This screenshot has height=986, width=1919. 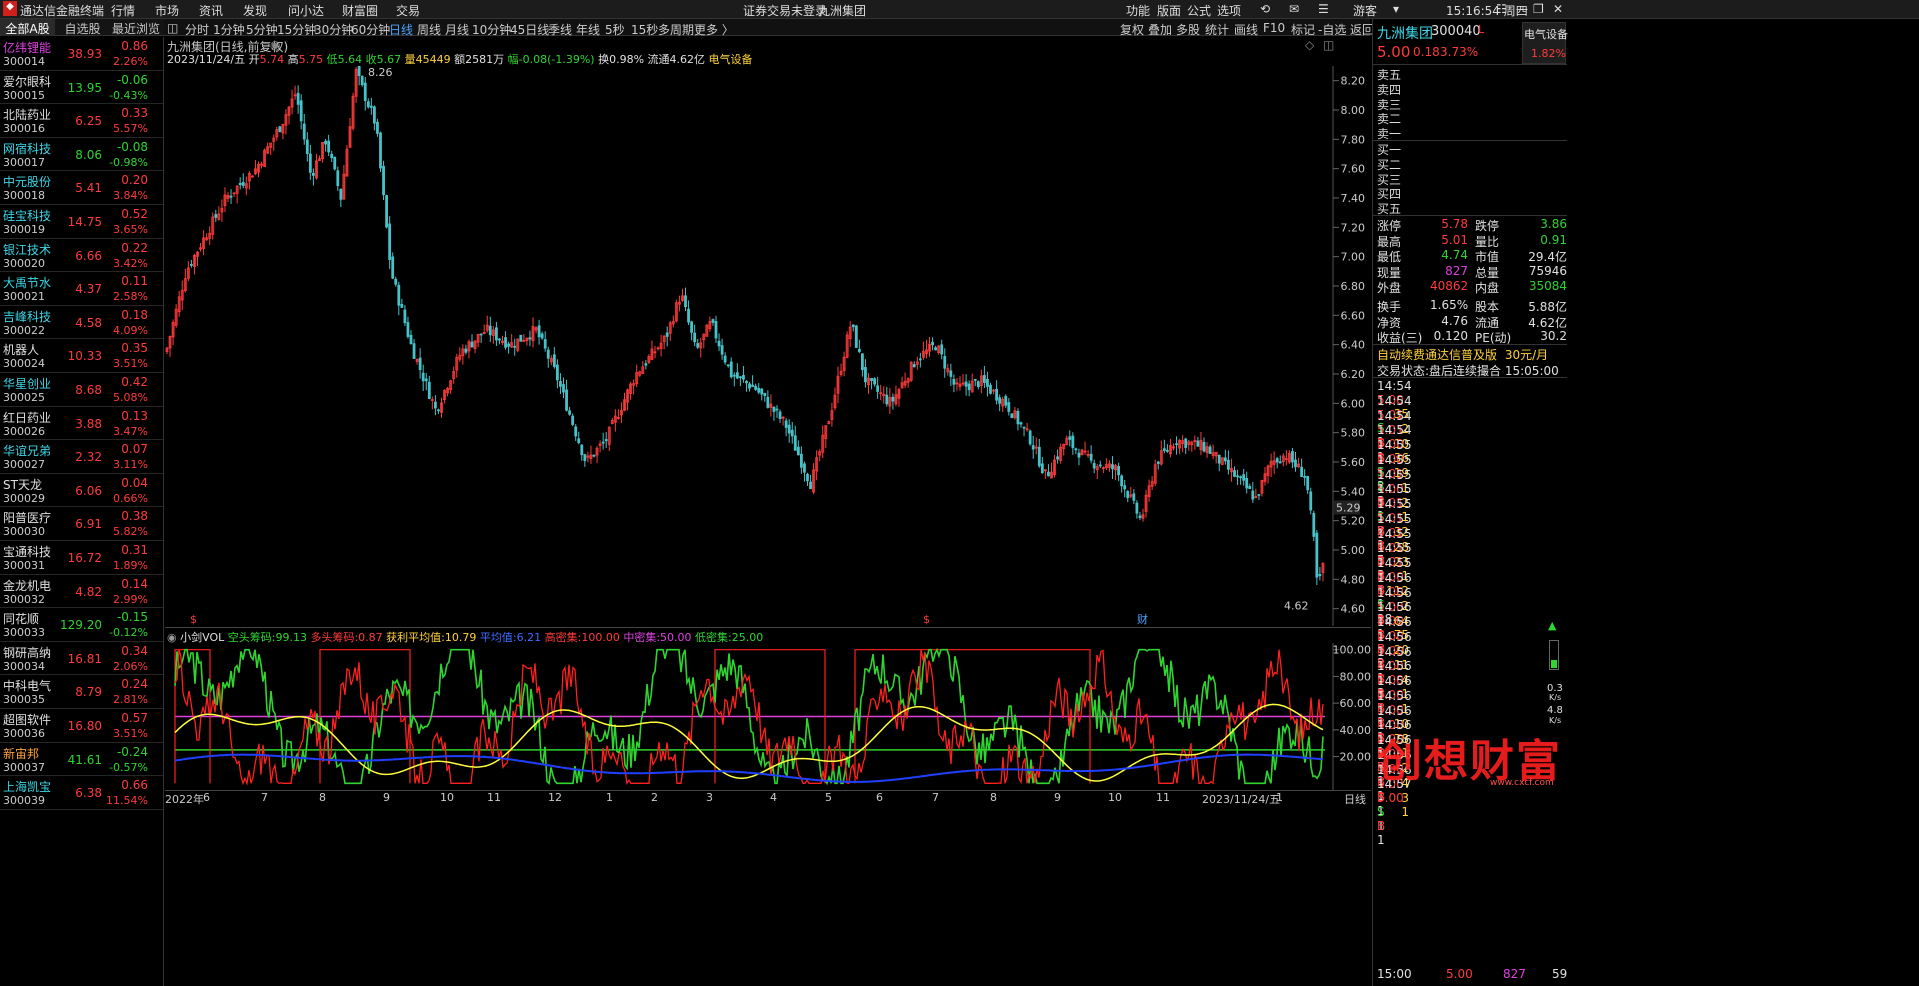 What do you see at coordinates (172, 28) in the screenshot?
I see `layout-icon: ◫` at bounding box center [172, 28].